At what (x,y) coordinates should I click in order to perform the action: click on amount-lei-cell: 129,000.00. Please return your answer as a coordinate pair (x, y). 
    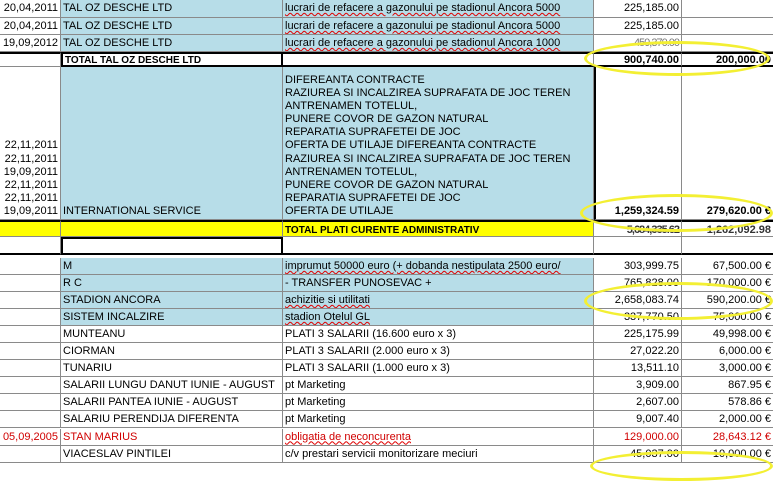
    Looking at the image, I should click on (638, 437).